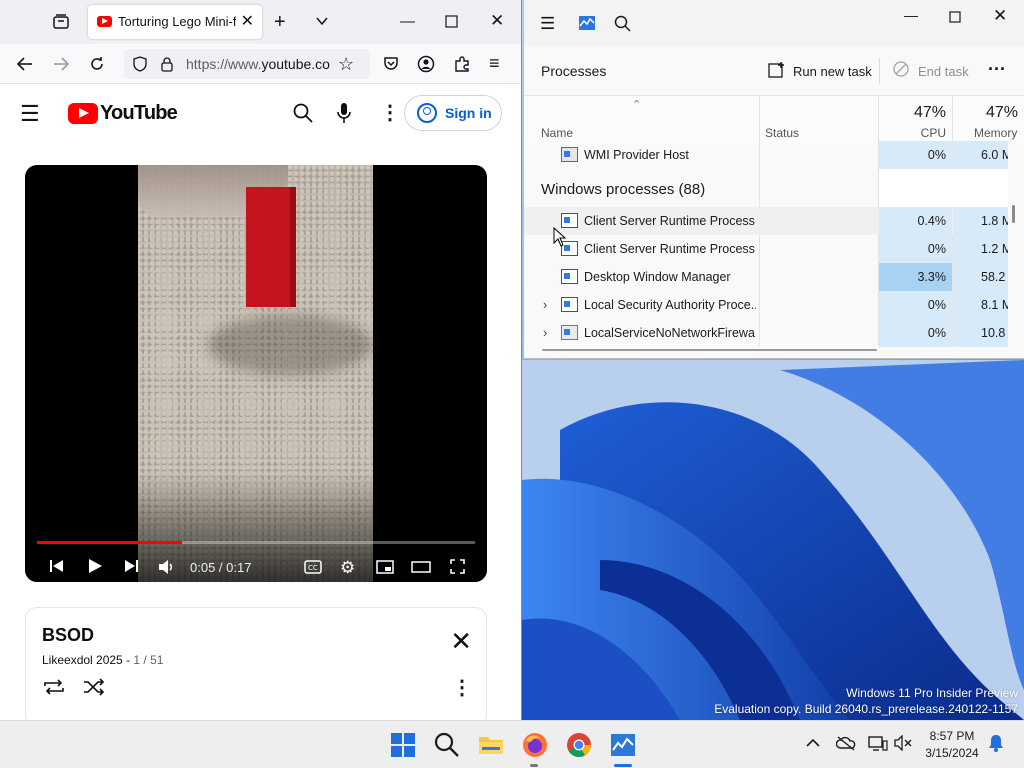 The width and height of the screenshot is (1024, 768). What do you see at coordinates (980, 305) in the screenshot?
I see `process-memory: 8.1 M` at bounding box center [980, 305].